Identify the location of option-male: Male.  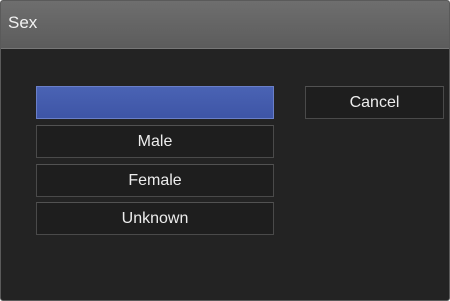
(155, 141).